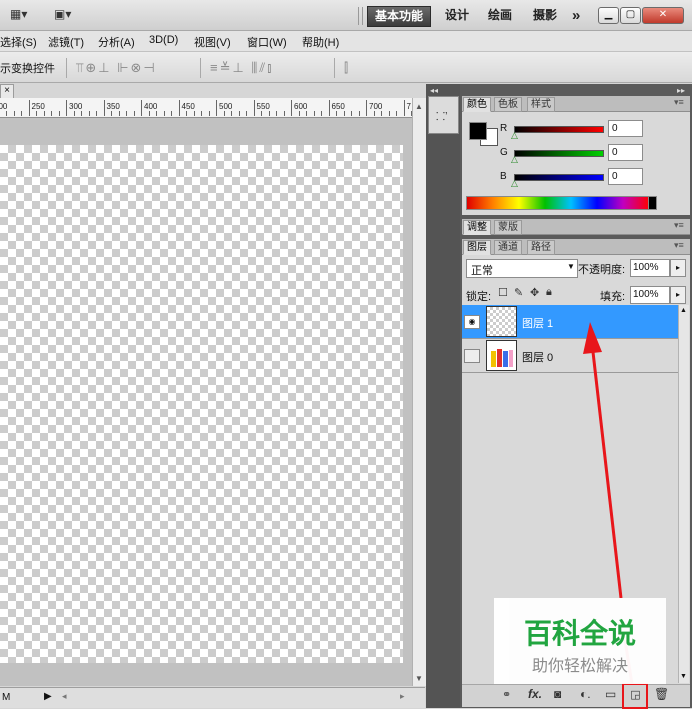 The height and width of the screenshot is (709, 692). I want to click on watermark: 百科全说 助你轻松解决, so click(580, 641).